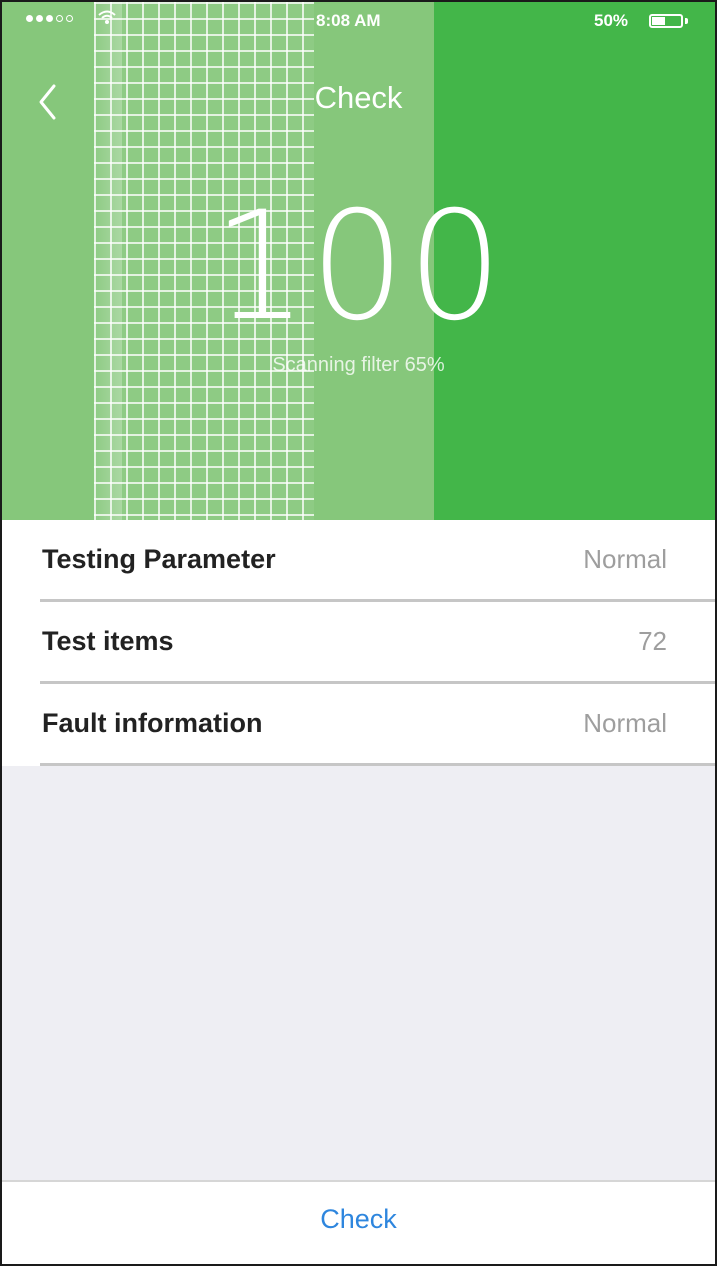 The image size is (717, 1266). Describe the element at coordinates (686, 21) in the screenshot. I see `battery-cap` at that location.